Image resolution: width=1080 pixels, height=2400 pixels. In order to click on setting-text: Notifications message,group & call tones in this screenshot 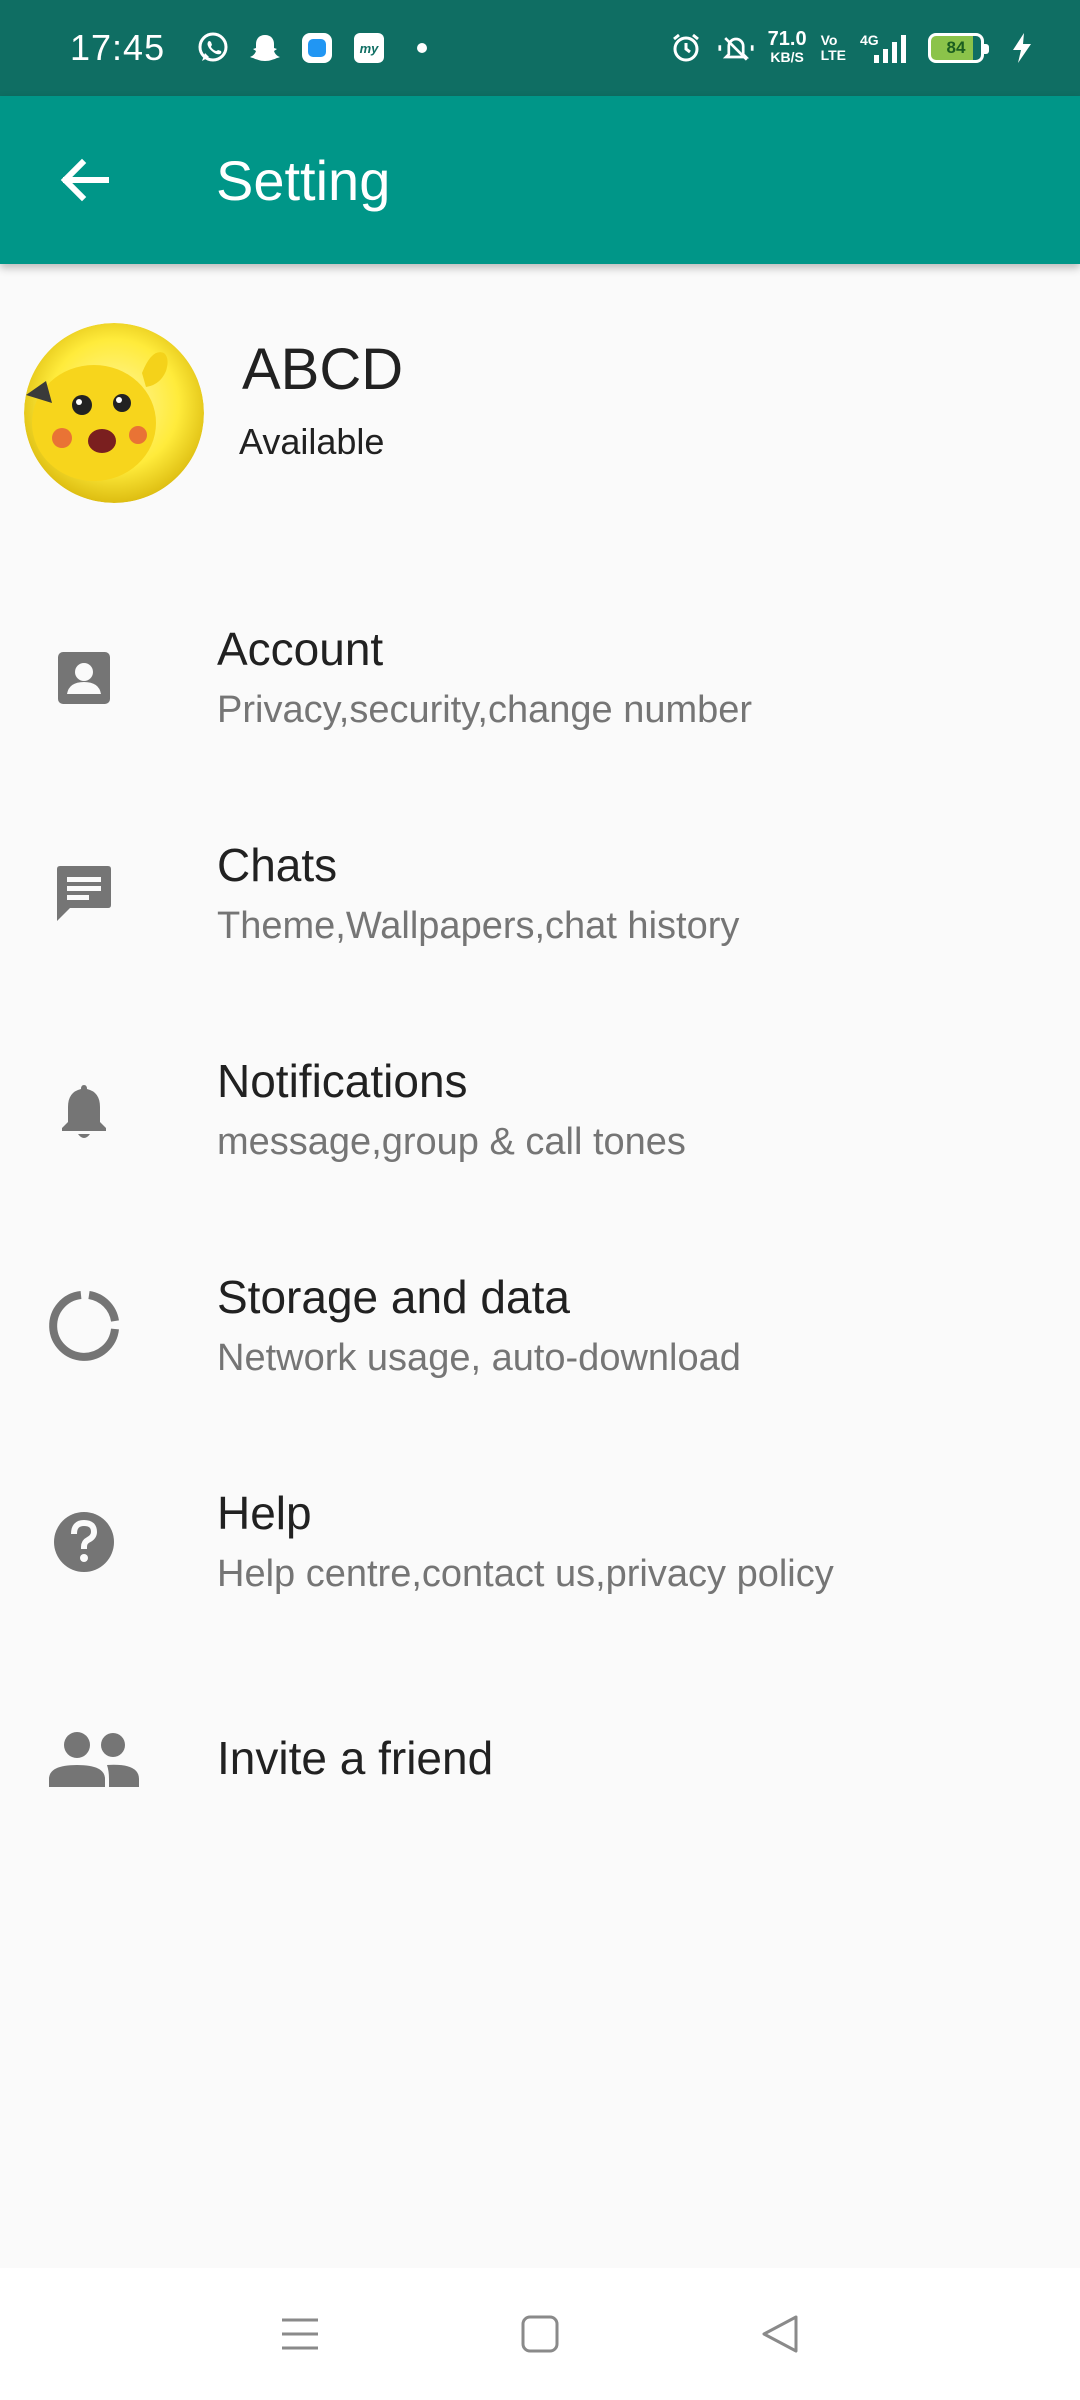, I will do `click(451, 1110)`.